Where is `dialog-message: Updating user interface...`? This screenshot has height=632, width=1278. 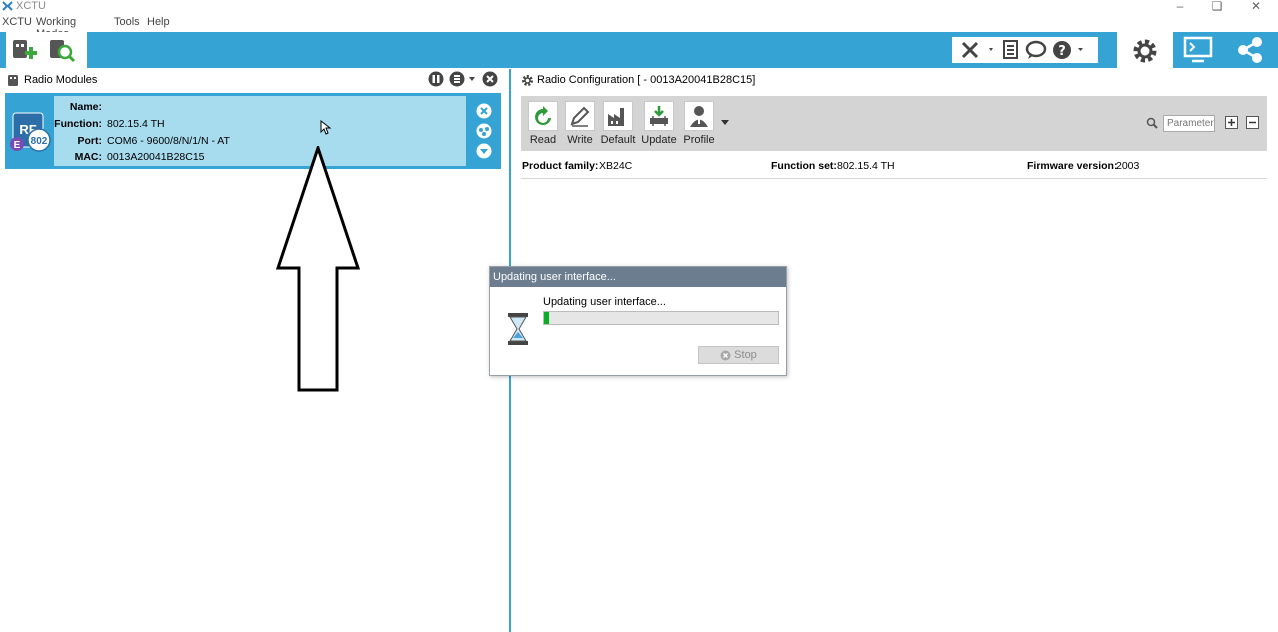
dialog-message: Updating user interface... is located at coordinates (604, 302).